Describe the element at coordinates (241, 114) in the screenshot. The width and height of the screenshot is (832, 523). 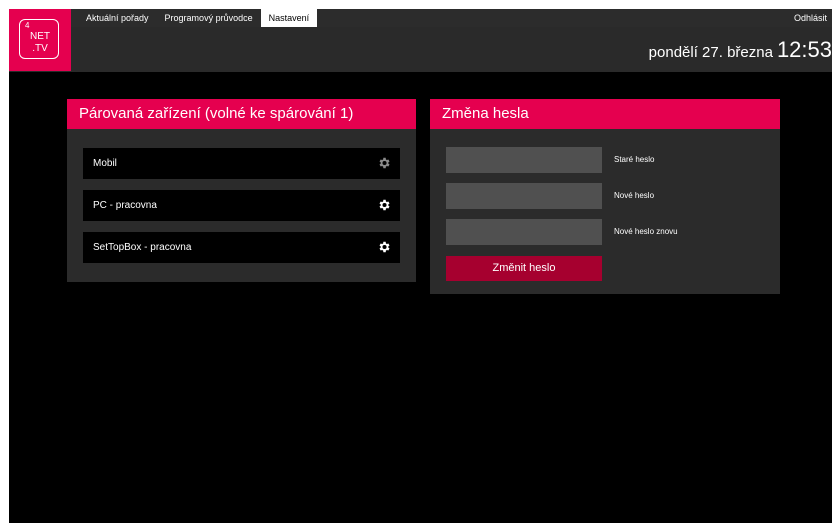
I see `paired-devices-title: Párovaná zařízení (volné ke spárování 1)` at that location.